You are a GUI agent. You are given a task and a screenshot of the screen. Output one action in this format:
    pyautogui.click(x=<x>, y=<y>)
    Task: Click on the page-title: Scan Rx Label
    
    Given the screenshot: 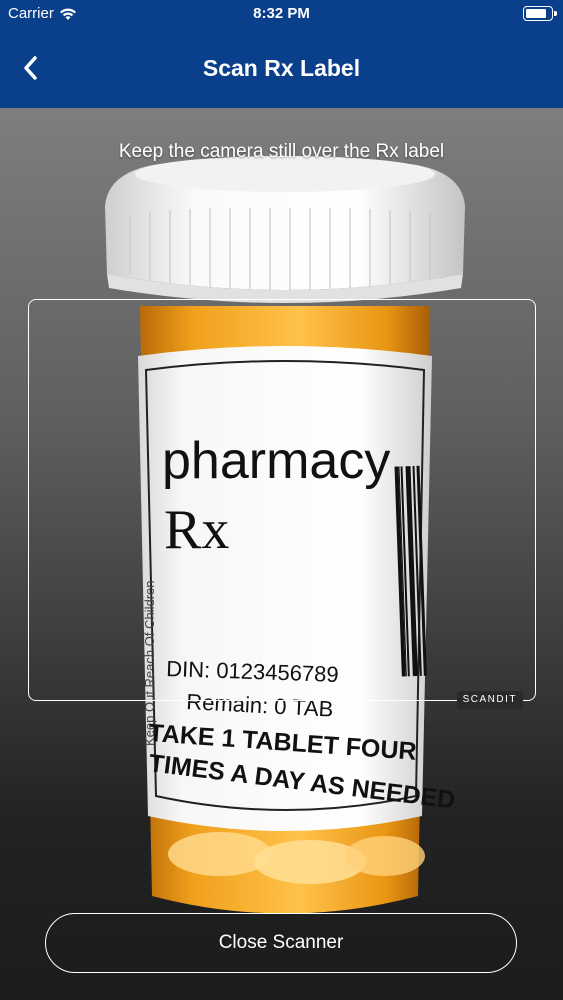 What is the action you would take?
    pyautogui.click(x=281, y=68)
    